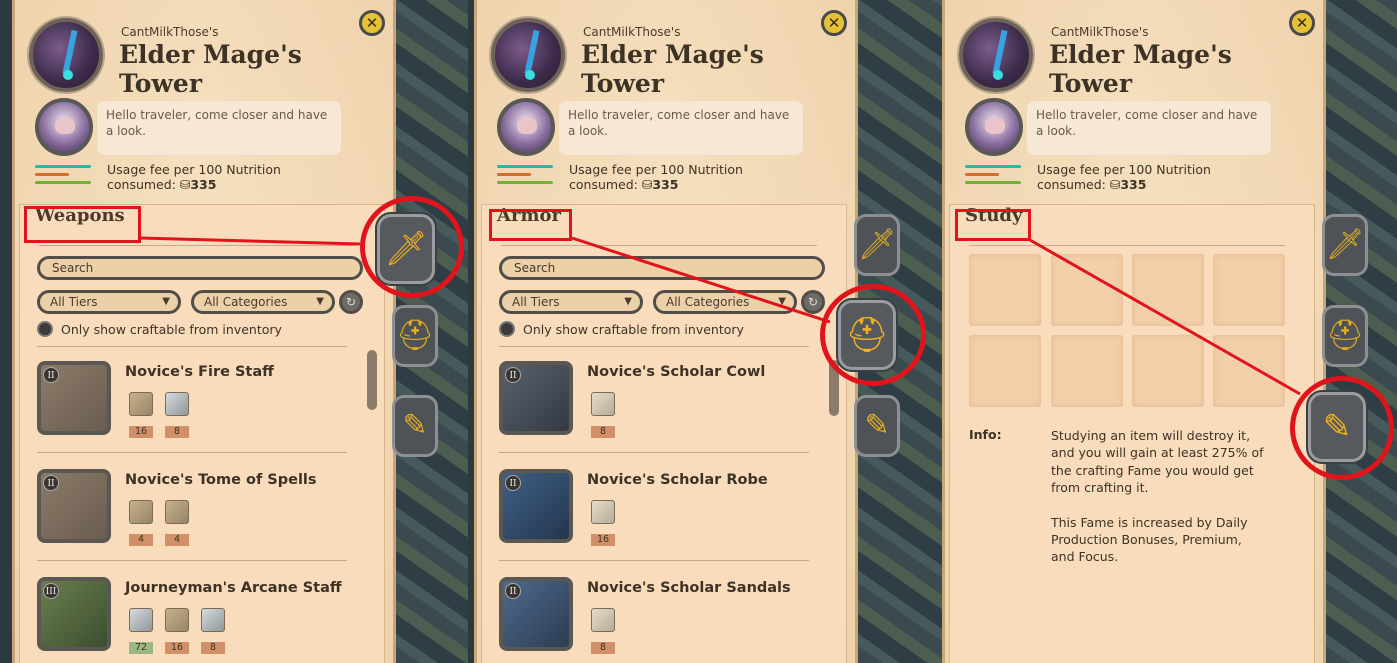 This screenshot has height=663, width=1397. I want to click on item-name: Novice's Fire Staff, so click(199, 372).